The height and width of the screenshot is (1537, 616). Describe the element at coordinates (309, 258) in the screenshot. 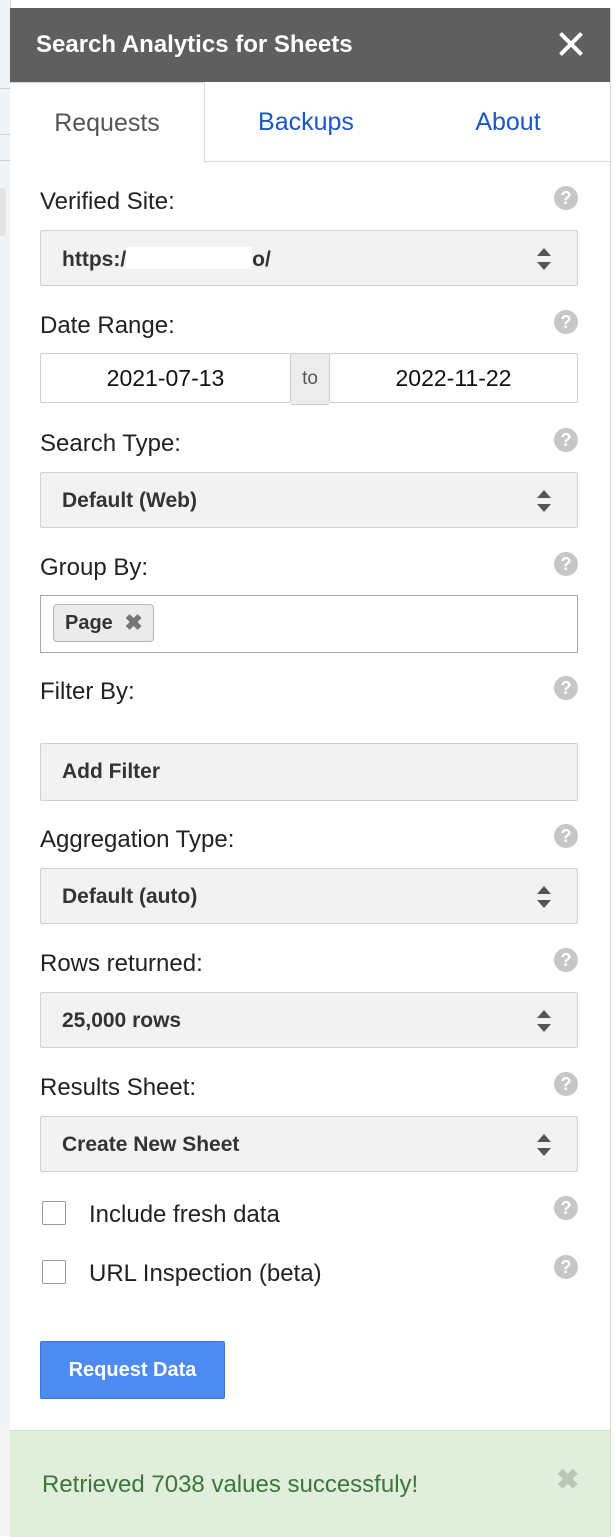

I see `verified-site-select: https:/o/` at that location.